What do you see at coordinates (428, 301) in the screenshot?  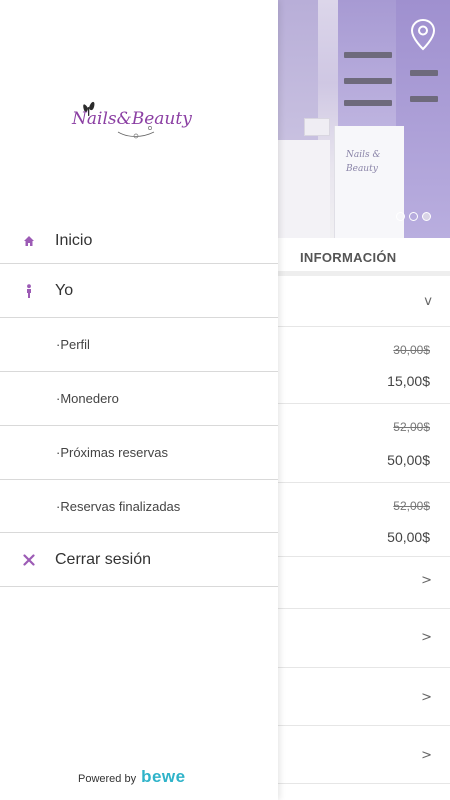 I see `chevron-down-icon: v` at bounding box center [428, 301].